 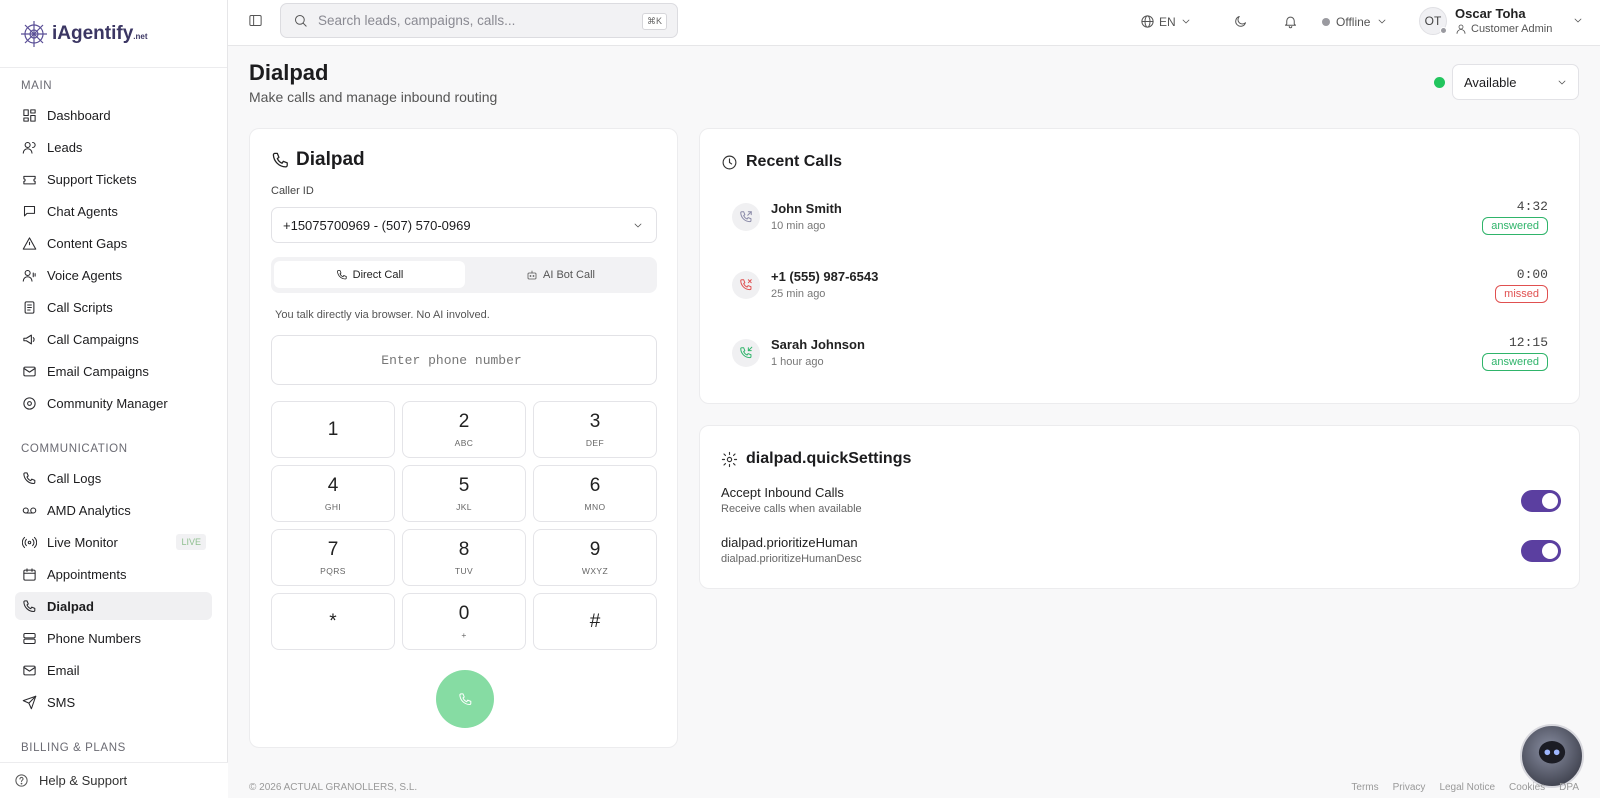 What do you see at coordinates (1326, 21) in the screenshot?
I see `status-dot` at bounding box center [1326, 21].